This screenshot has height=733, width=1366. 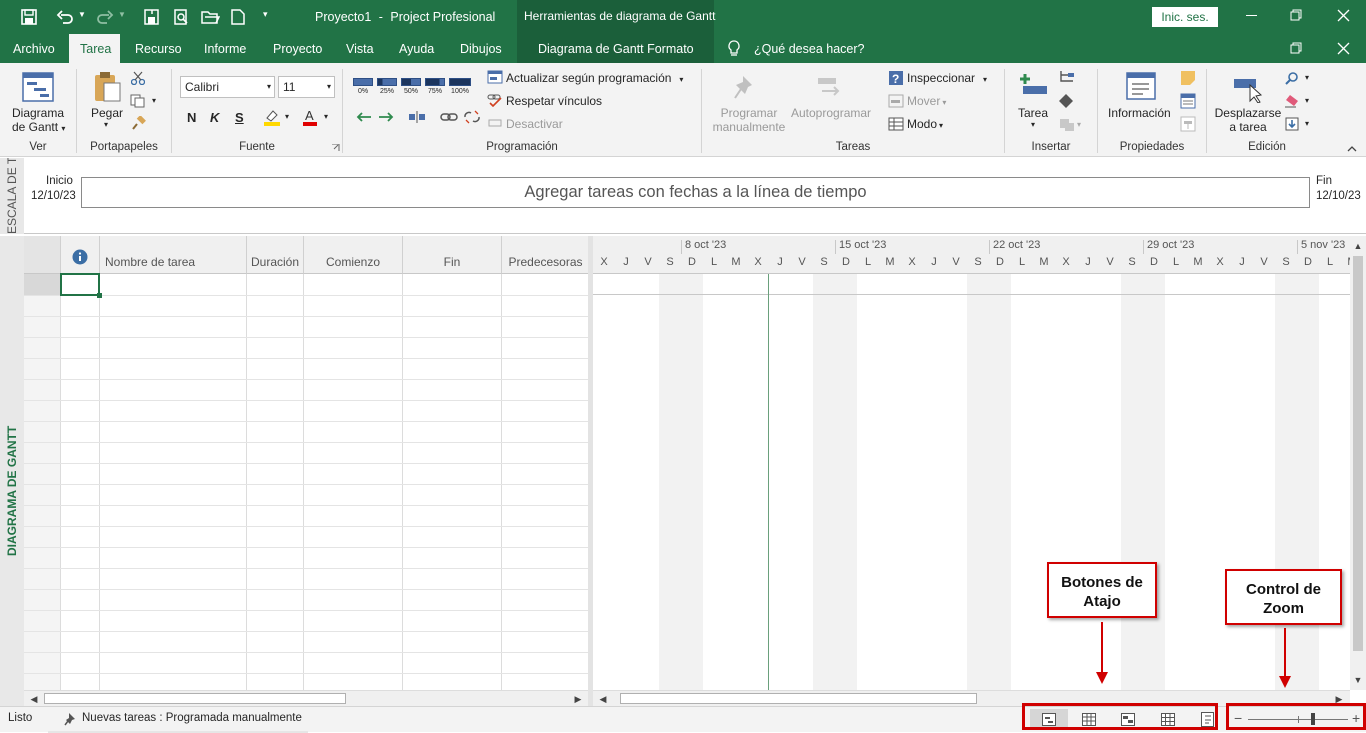 What do you see at coordinates (107, 117) in the screenshot?
I see `paste-button: Pegar ▾` at bounding box center [107, 117].